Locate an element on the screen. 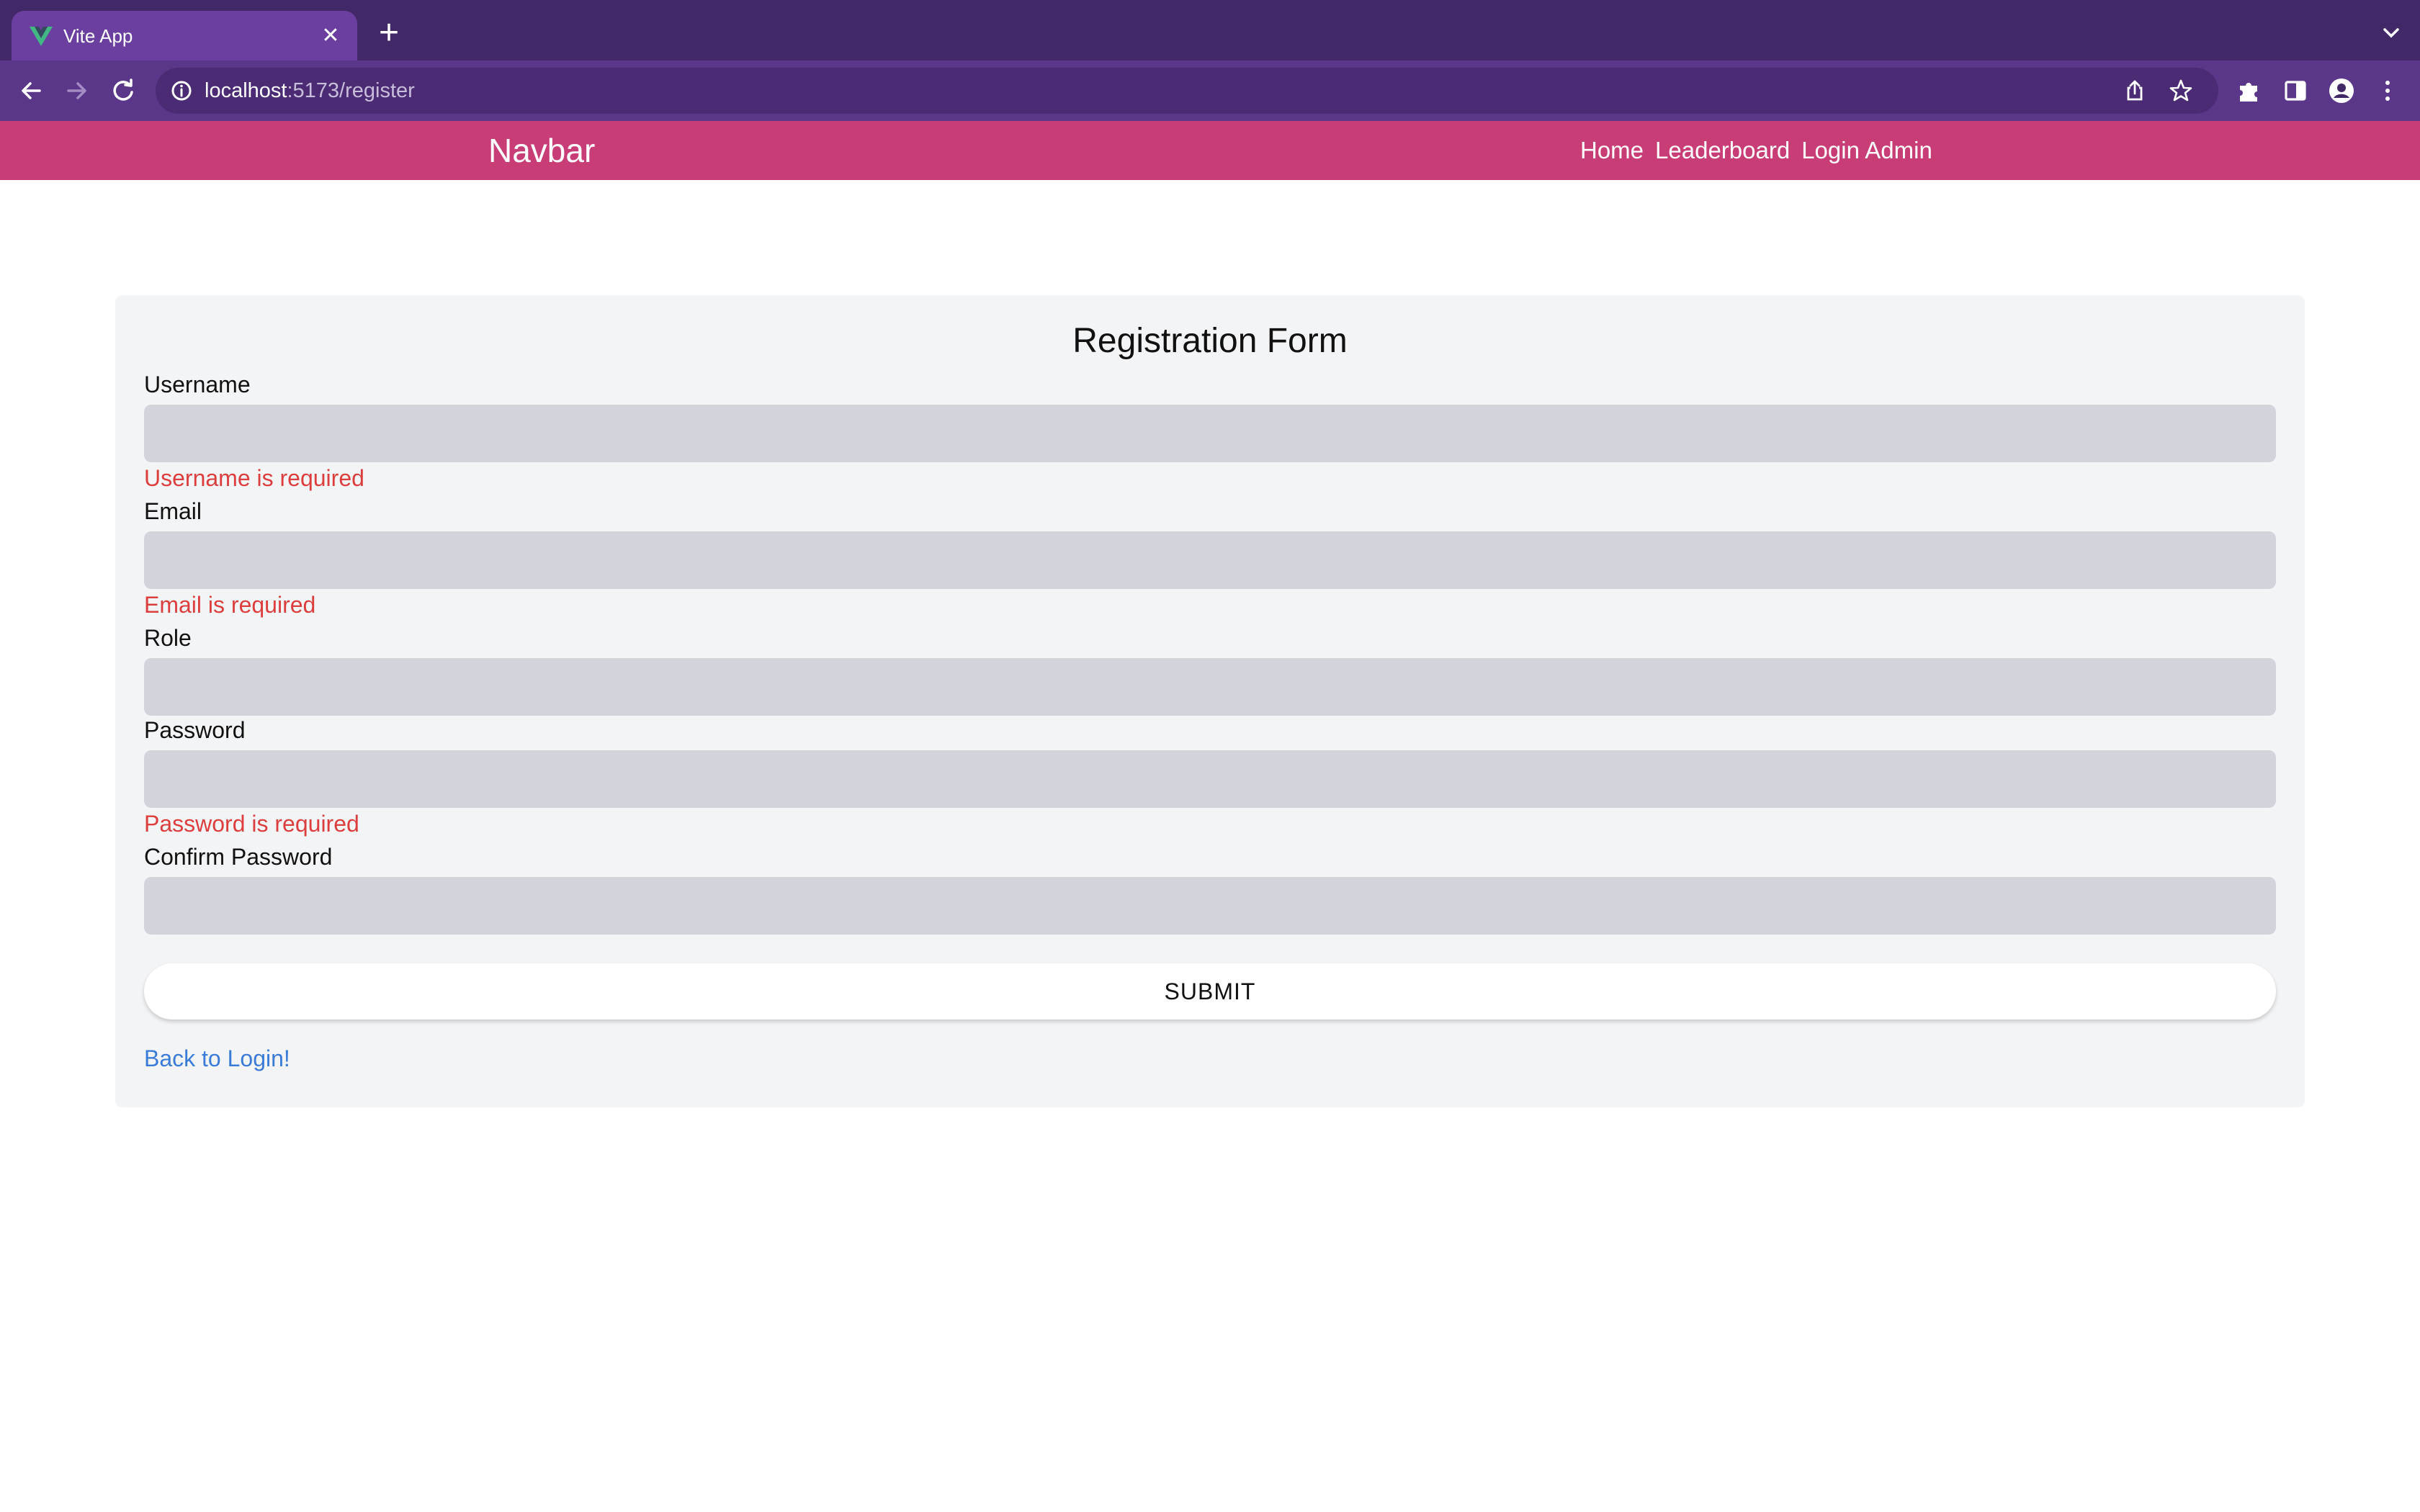 Image resolution: width=2420 pixels, height=1512 pixels. url-text: localhost:5173/register is located at coordinates (310, 91).